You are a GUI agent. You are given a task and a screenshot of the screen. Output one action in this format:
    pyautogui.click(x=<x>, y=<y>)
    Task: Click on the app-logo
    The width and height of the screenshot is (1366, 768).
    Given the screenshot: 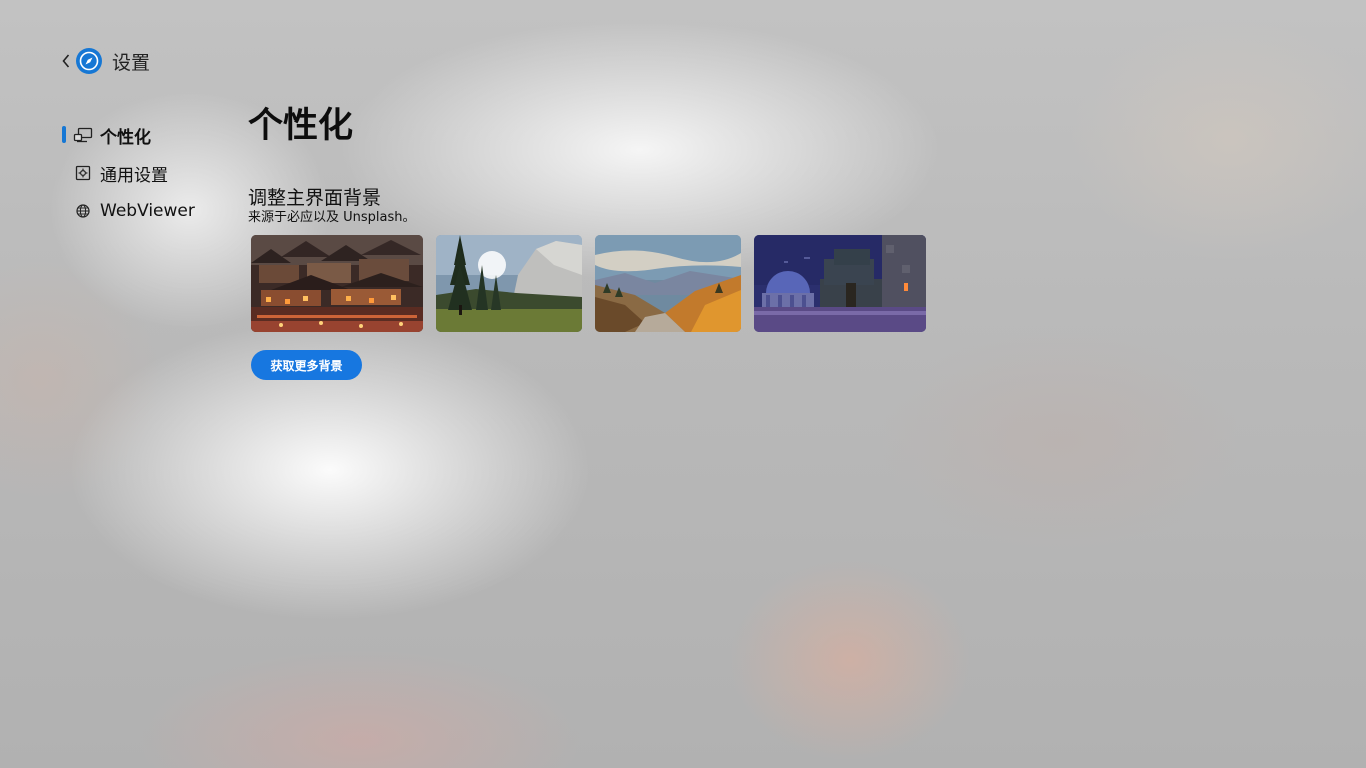 What is the action you would take?
    pyautogui.click(x=89, y=61)
    